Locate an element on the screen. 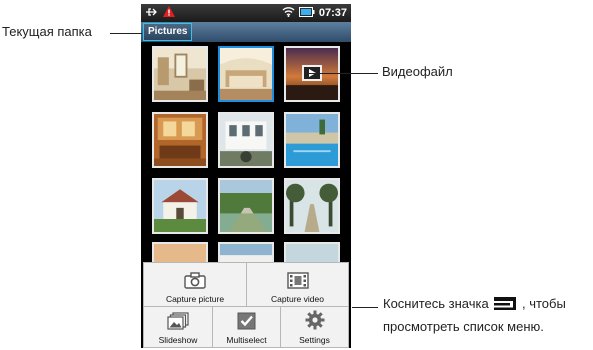  thumbnail-trees-path is located at coordinates (312, 206).